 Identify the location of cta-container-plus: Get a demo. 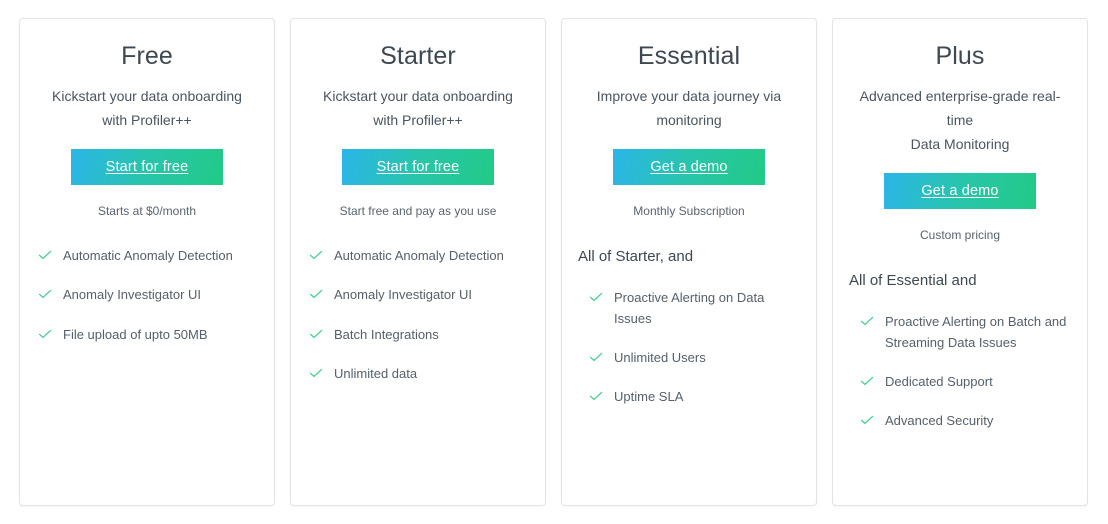
(960, 191).